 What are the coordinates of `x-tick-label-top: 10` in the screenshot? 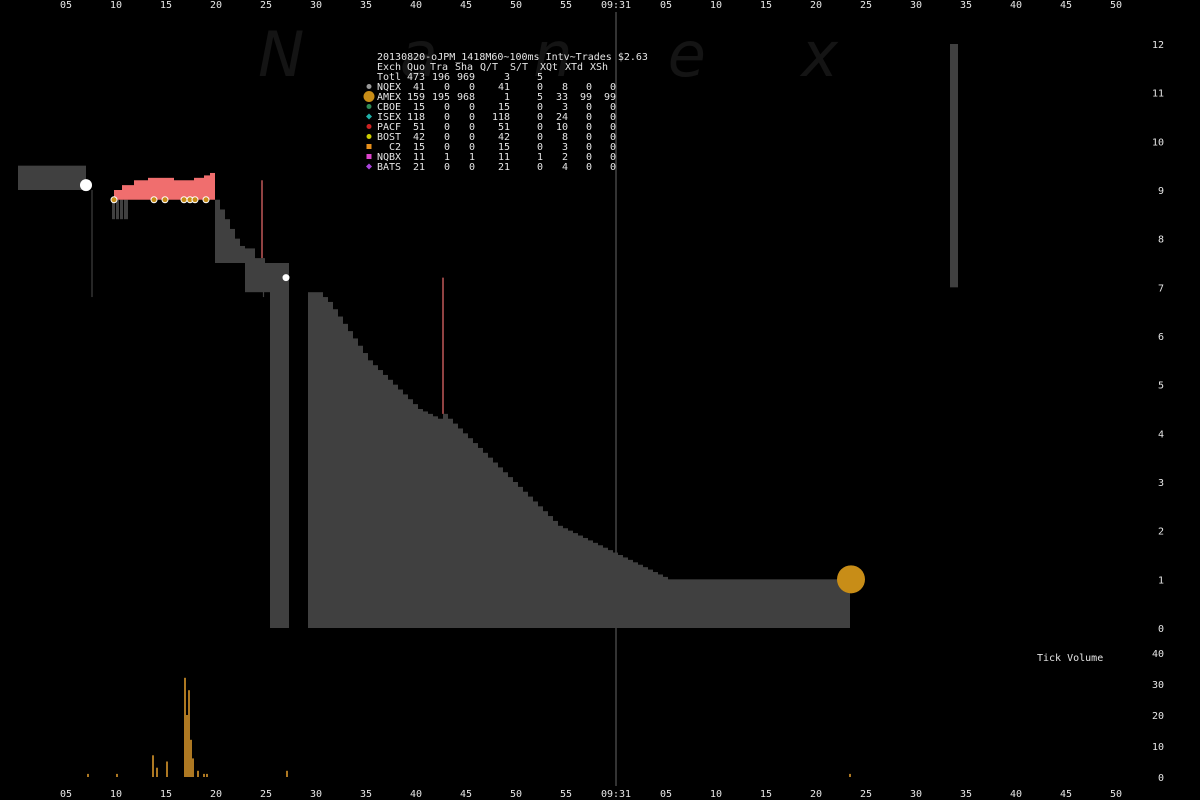 It's located at (716, 5).